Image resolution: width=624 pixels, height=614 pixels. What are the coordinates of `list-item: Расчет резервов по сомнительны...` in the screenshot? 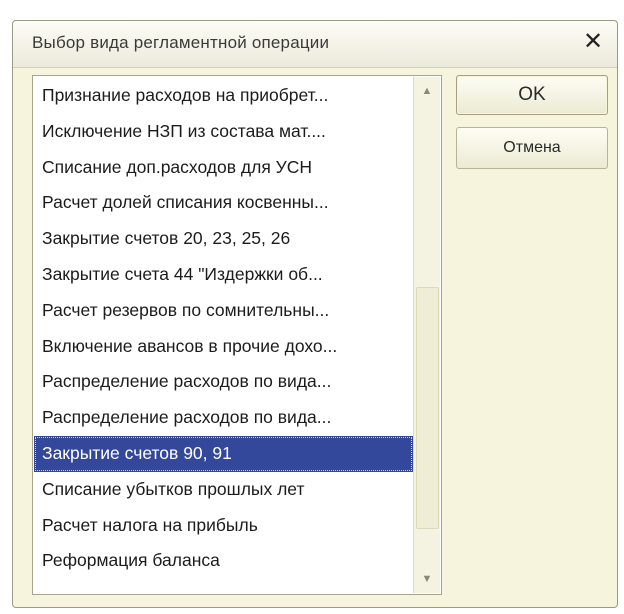 It's located at (223, 311).